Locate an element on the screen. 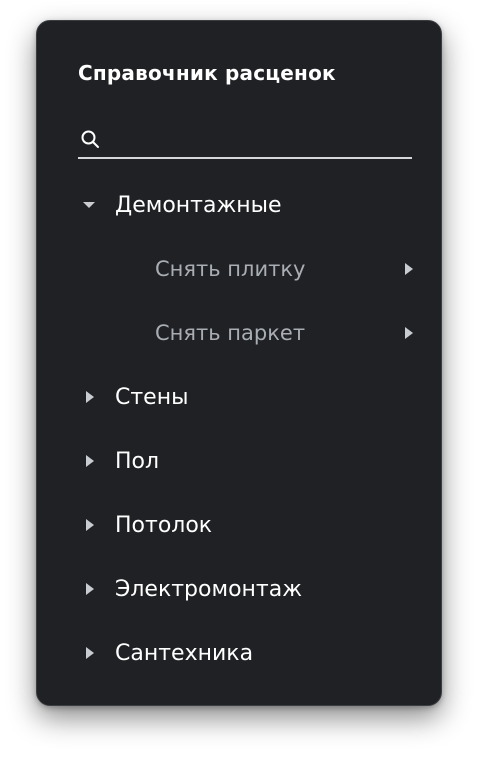 The image size is (480, 760). search-icon is located at coordinates (90, 139).